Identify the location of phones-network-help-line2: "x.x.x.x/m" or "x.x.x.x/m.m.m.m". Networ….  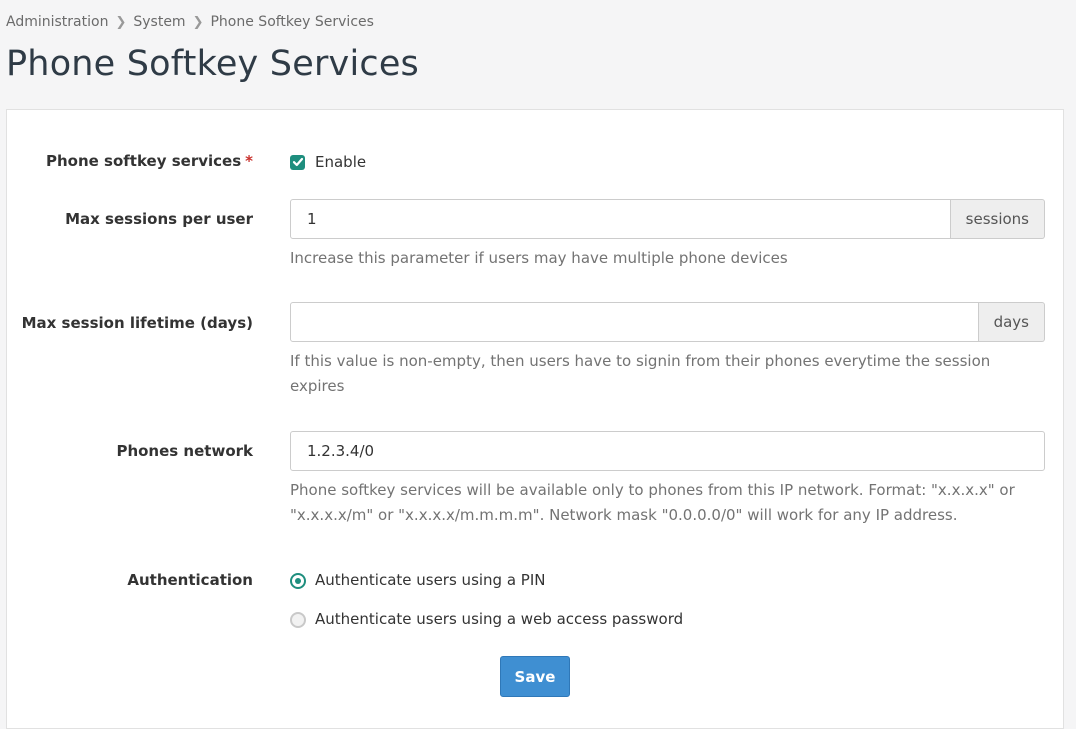
(624, 515).